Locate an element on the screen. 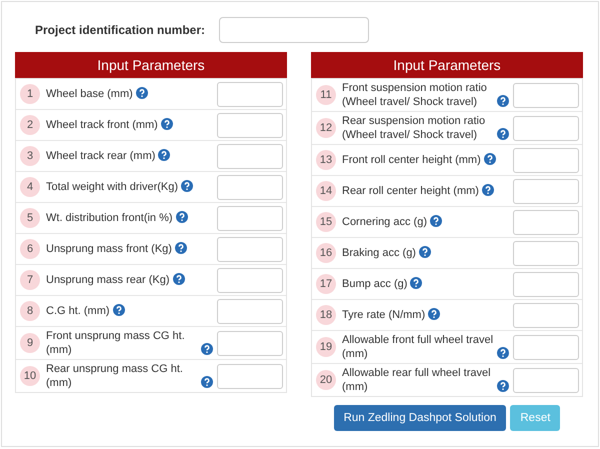  row-number-badge: 4 is located at coordinates (30, 187).